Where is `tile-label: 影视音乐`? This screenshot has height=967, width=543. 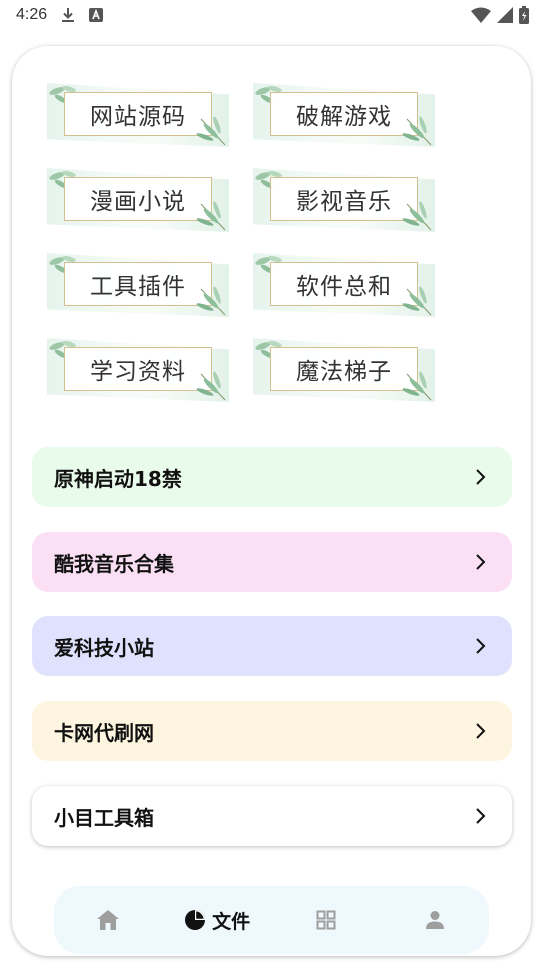
tile-label: 影视音乐 is located at coordinates (344, 202).